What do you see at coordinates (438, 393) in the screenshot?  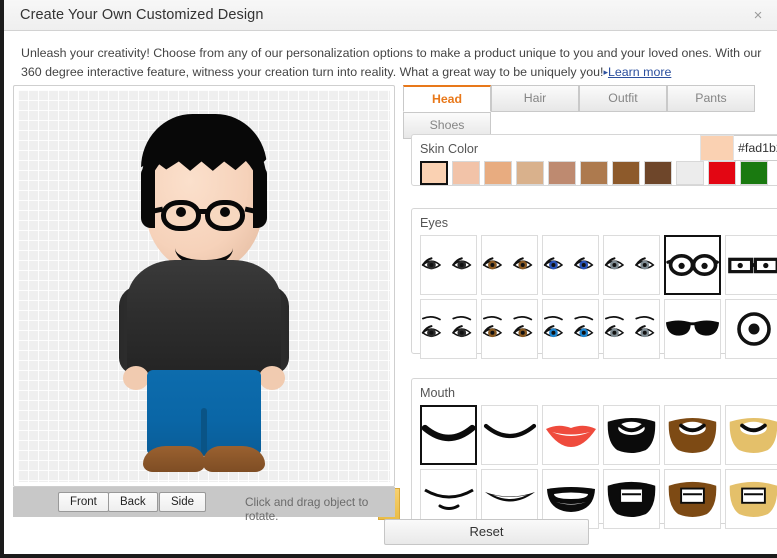 I see `mouth-title: Mouth` at bounding box center [438, 393].